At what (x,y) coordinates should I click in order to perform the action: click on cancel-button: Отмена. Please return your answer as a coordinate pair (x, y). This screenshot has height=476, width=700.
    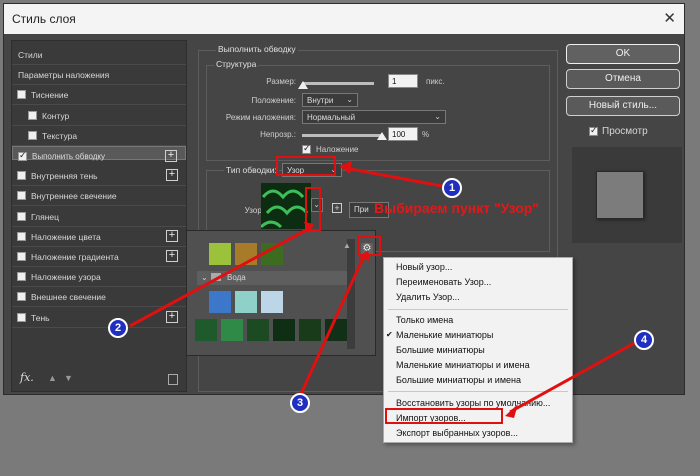
    Looking at the image, I should click on (623, 79).